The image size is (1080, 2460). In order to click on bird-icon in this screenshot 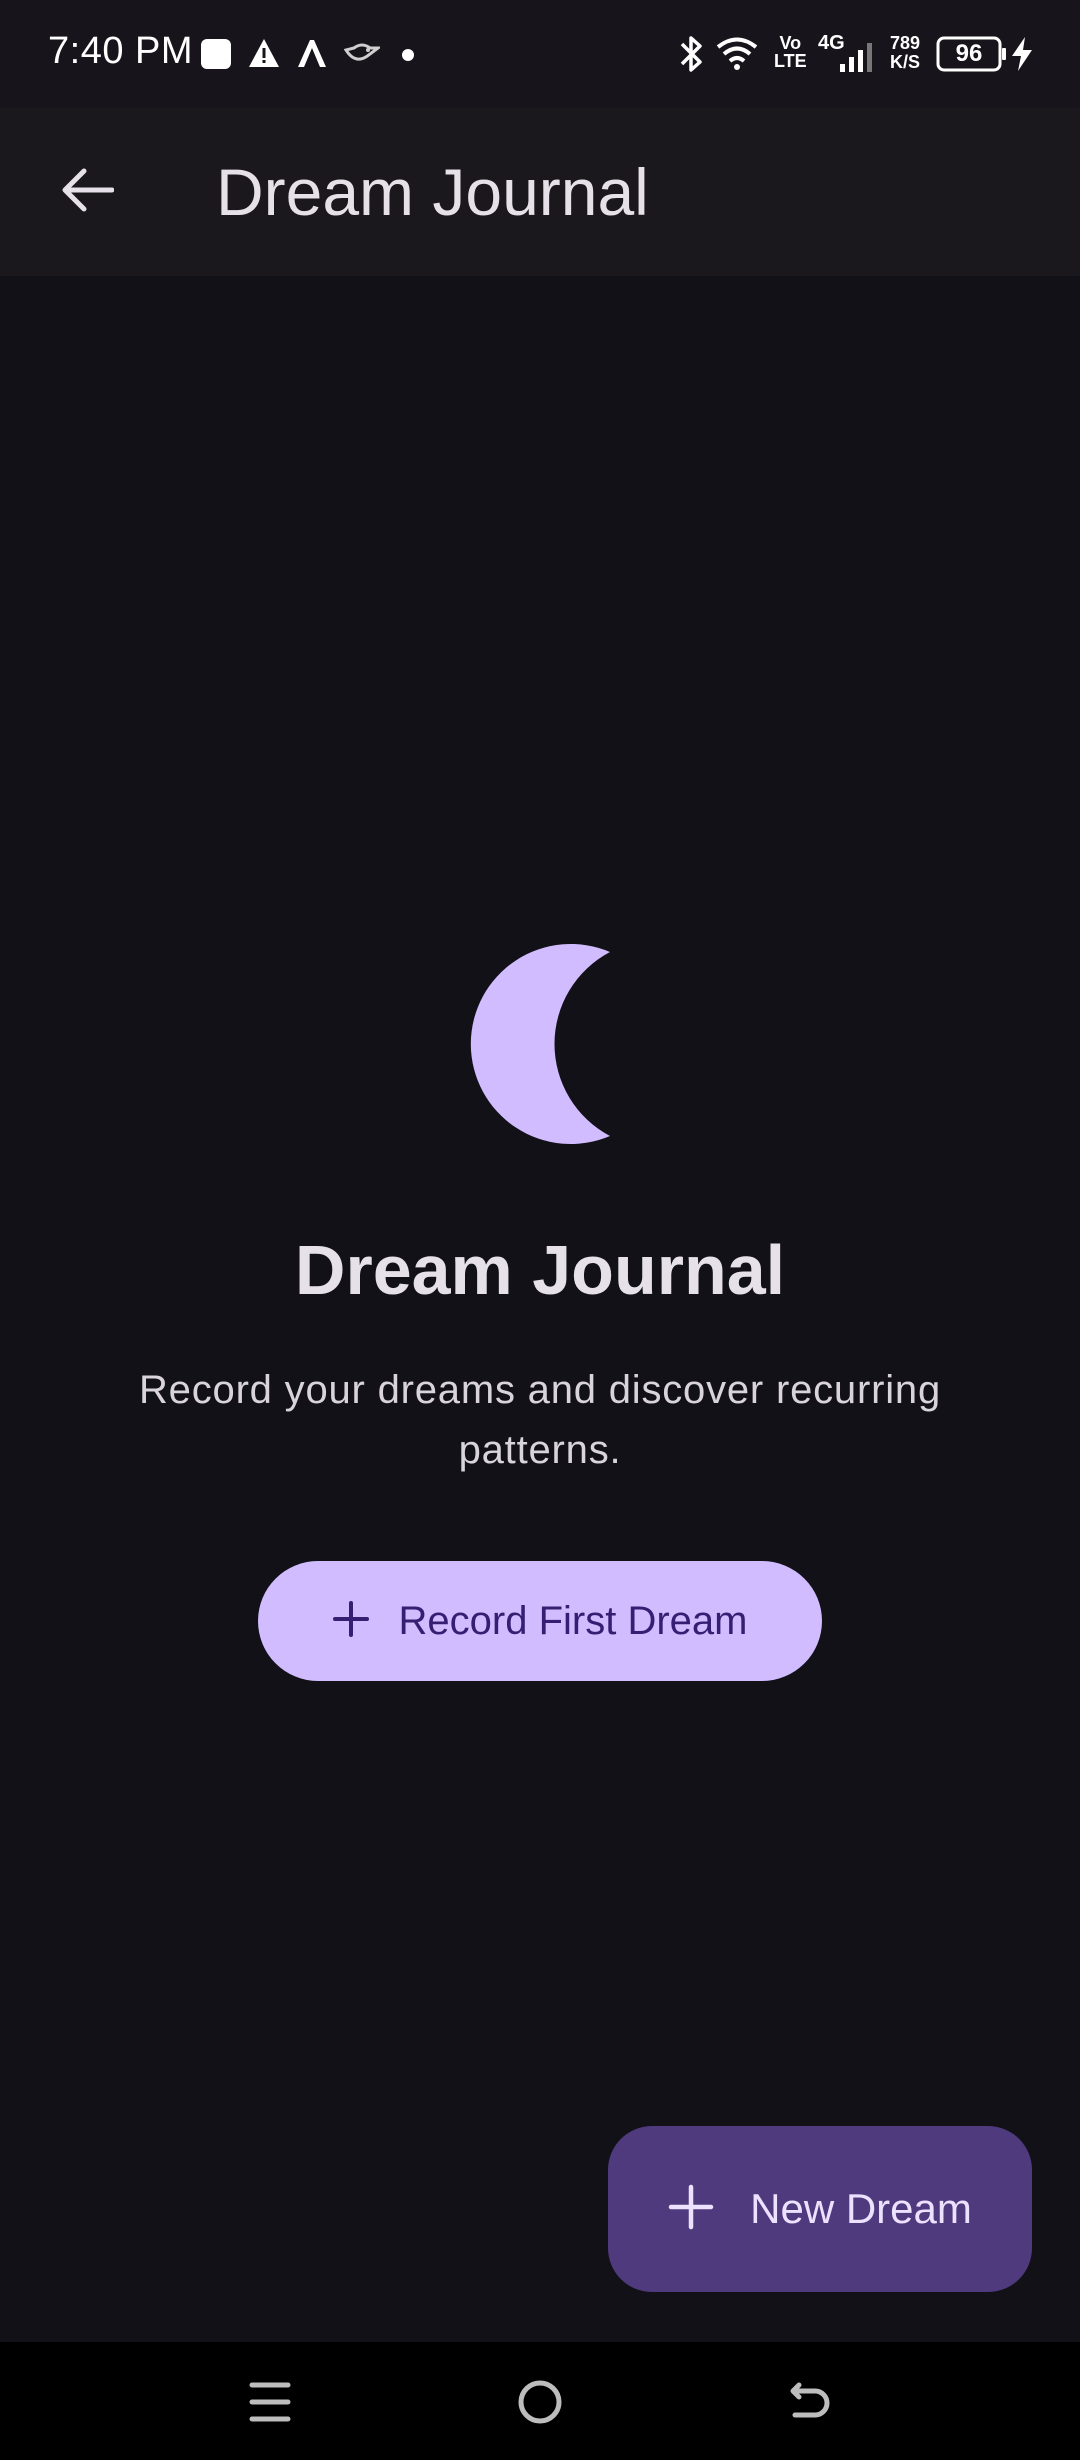, I will do `click(363, 55)`.